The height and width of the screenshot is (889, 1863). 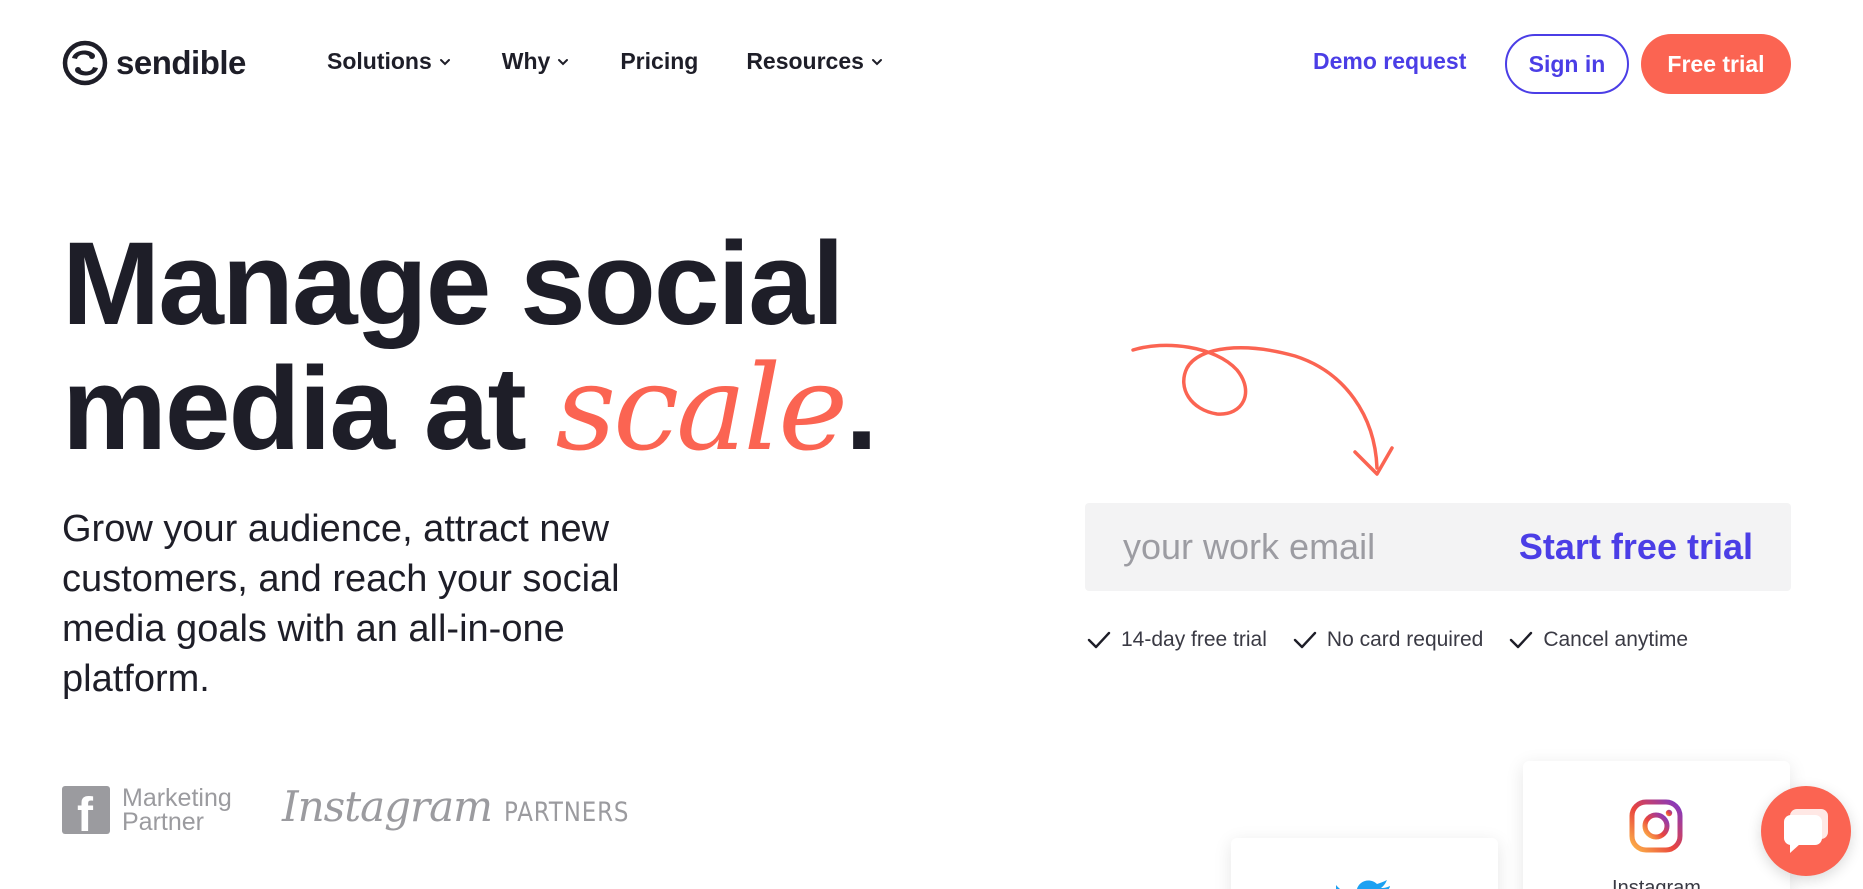 What do you see at coordinates (379, 61) in the screenshot?
I see `nav-solutions-label: Solutions` at bounding box center [379, 61].